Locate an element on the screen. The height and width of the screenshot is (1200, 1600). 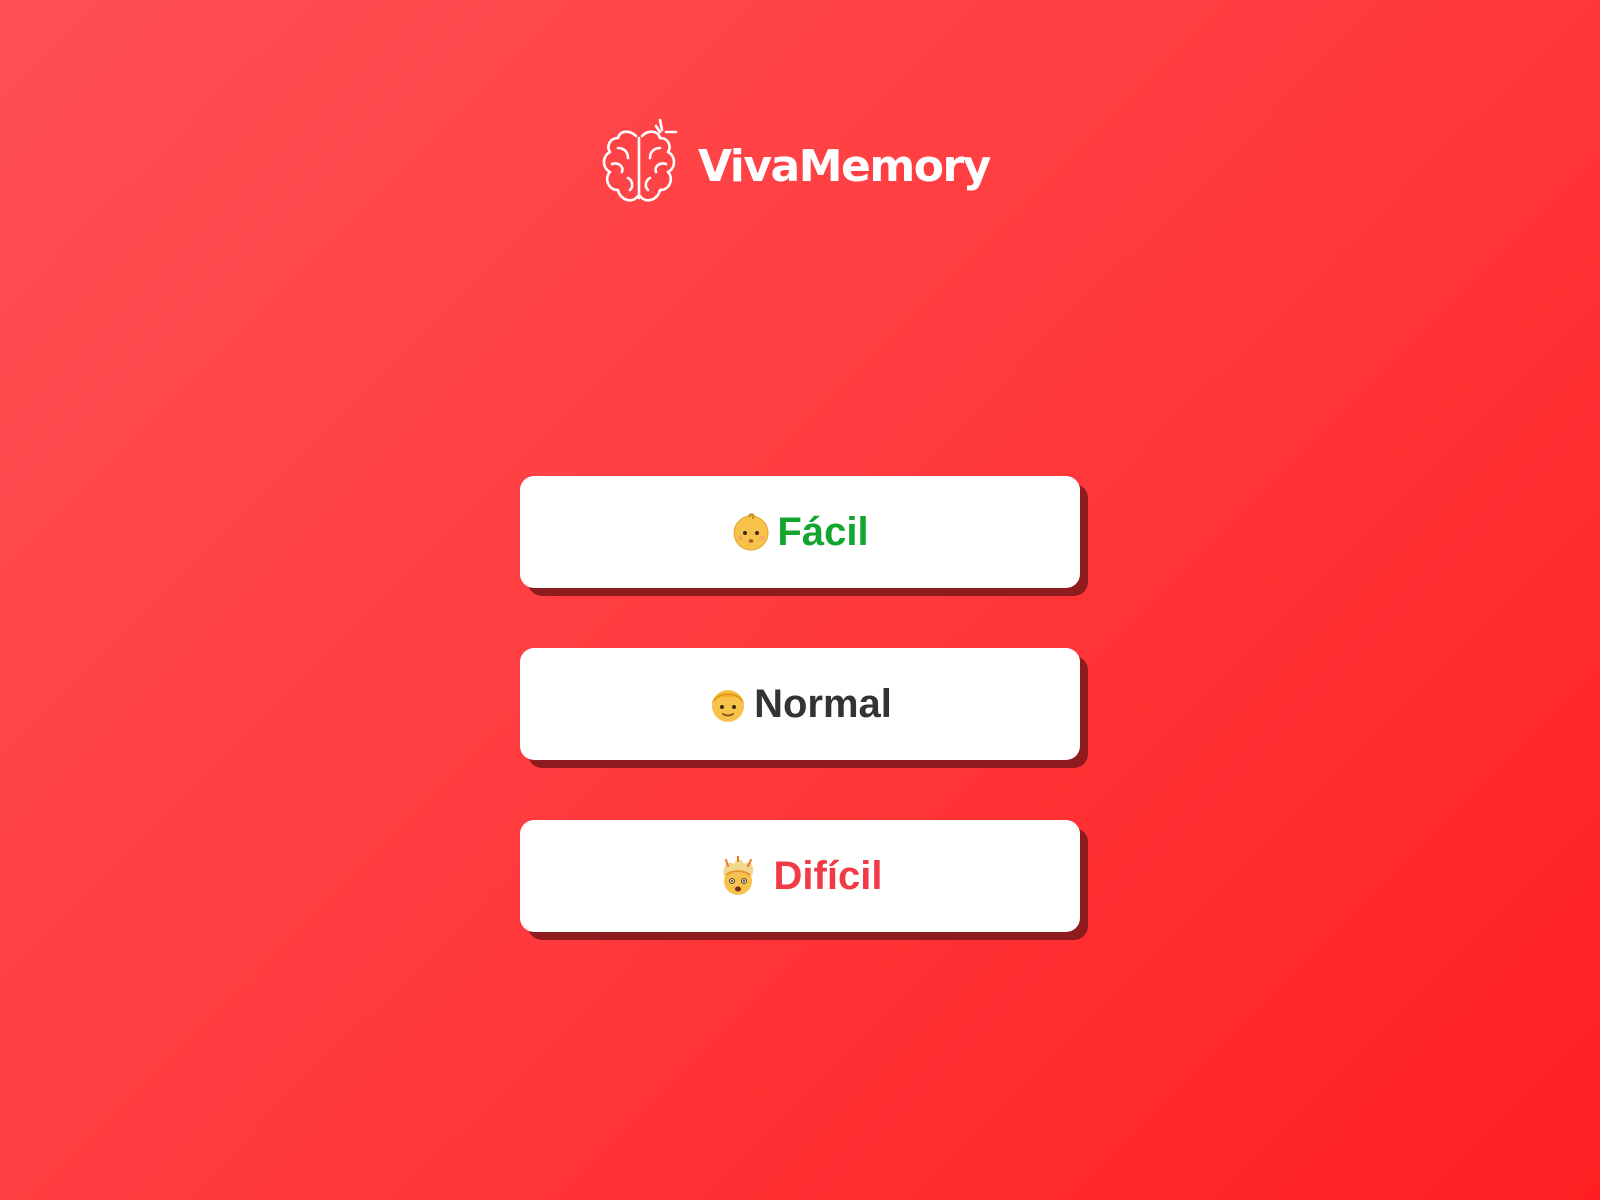
app-title: VivaMemory is located at coordinates (844, 166).